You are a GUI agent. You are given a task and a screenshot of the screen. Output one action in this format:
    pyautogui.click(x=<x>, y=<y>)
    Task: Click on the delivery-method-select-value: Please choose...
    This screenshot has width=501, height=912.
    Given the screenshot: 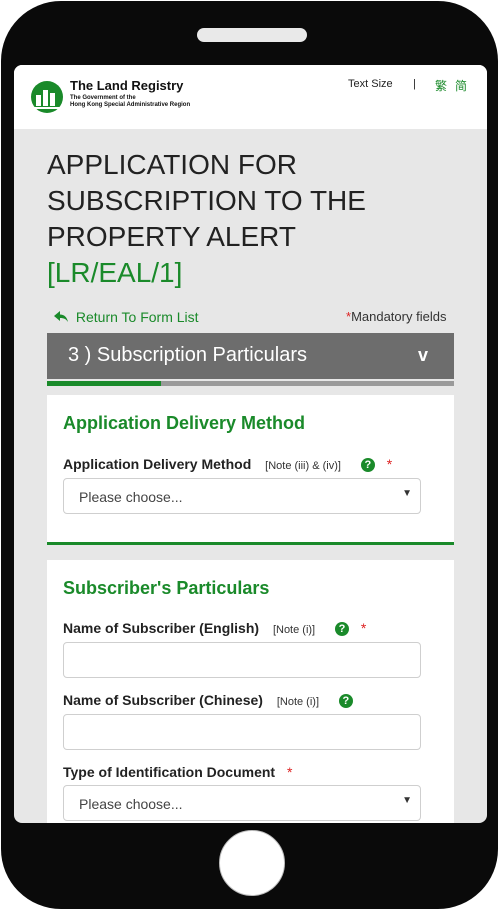 What is the action you would take?
    pyautogui.click(x=131, y=497)
    